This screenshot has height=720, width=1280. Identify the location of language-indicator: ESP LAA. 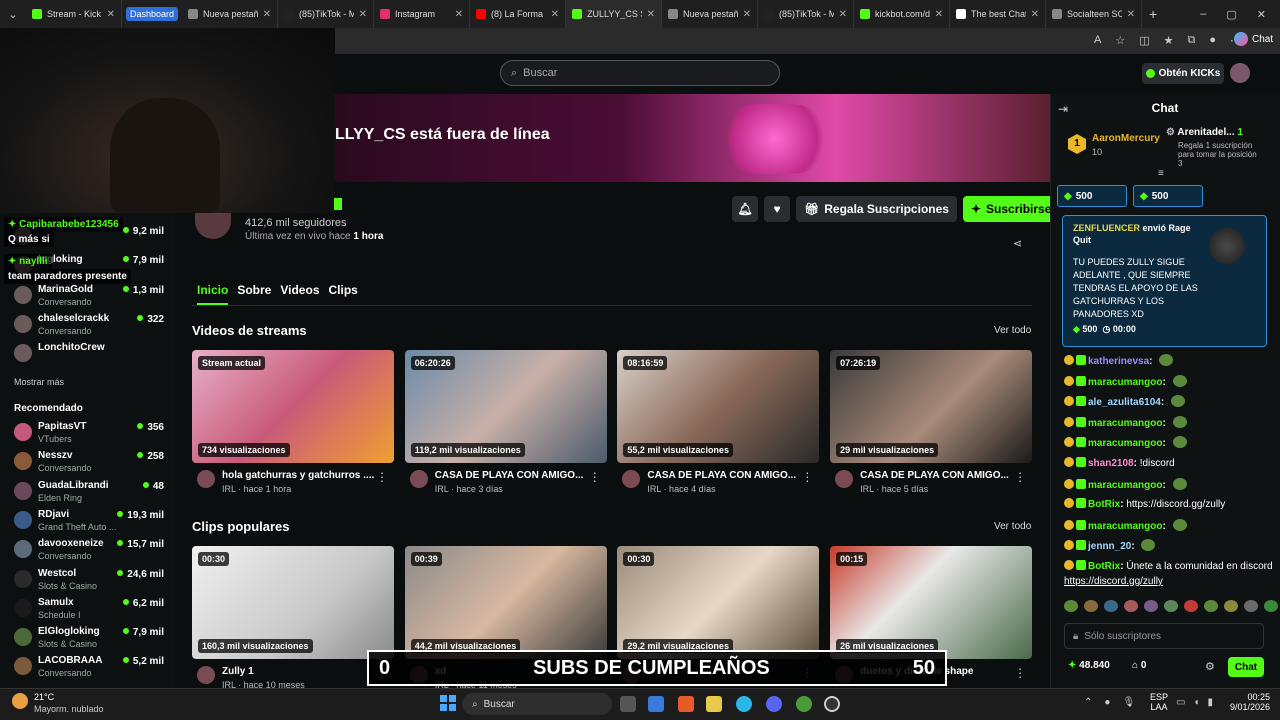
(1159, 702).